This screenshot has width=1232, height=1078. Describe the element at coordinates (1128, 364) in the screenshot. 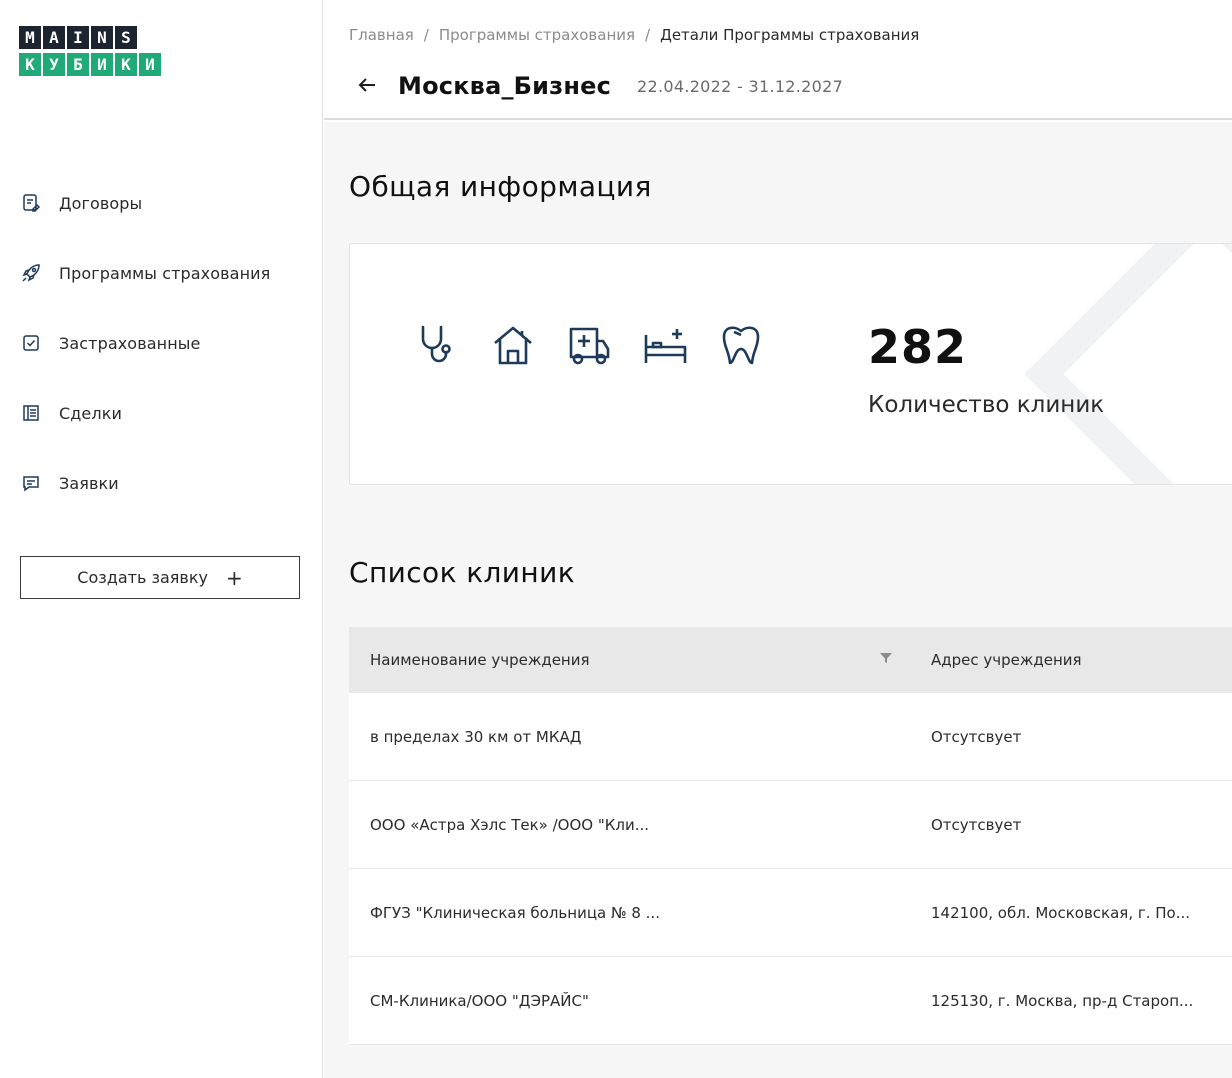

I see `card-decoration` at that location.